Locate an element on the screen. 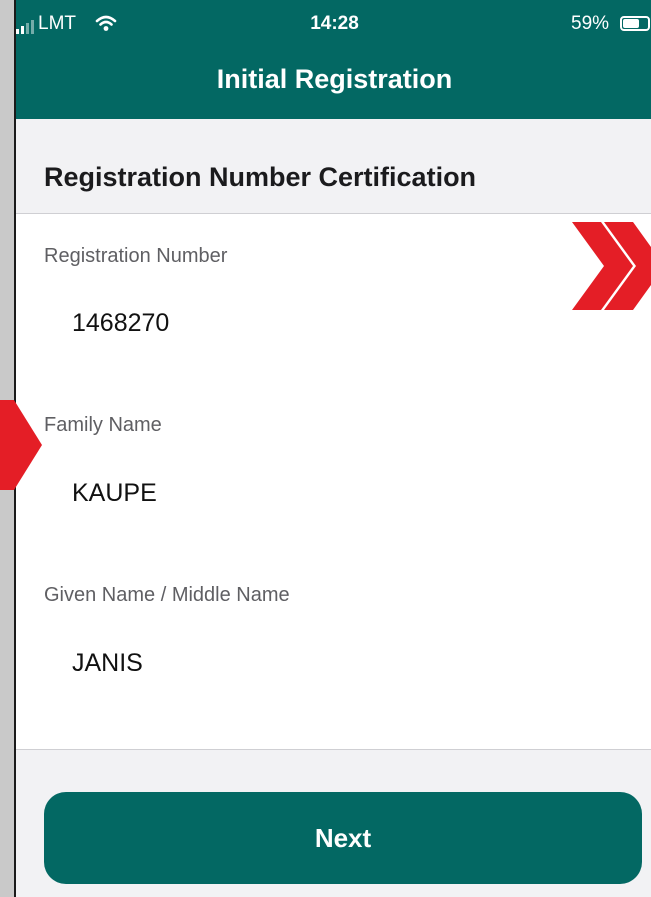 The width and height of the screenshot is (651, 897). chevron-right-icon is located at coordinates (21, 445).